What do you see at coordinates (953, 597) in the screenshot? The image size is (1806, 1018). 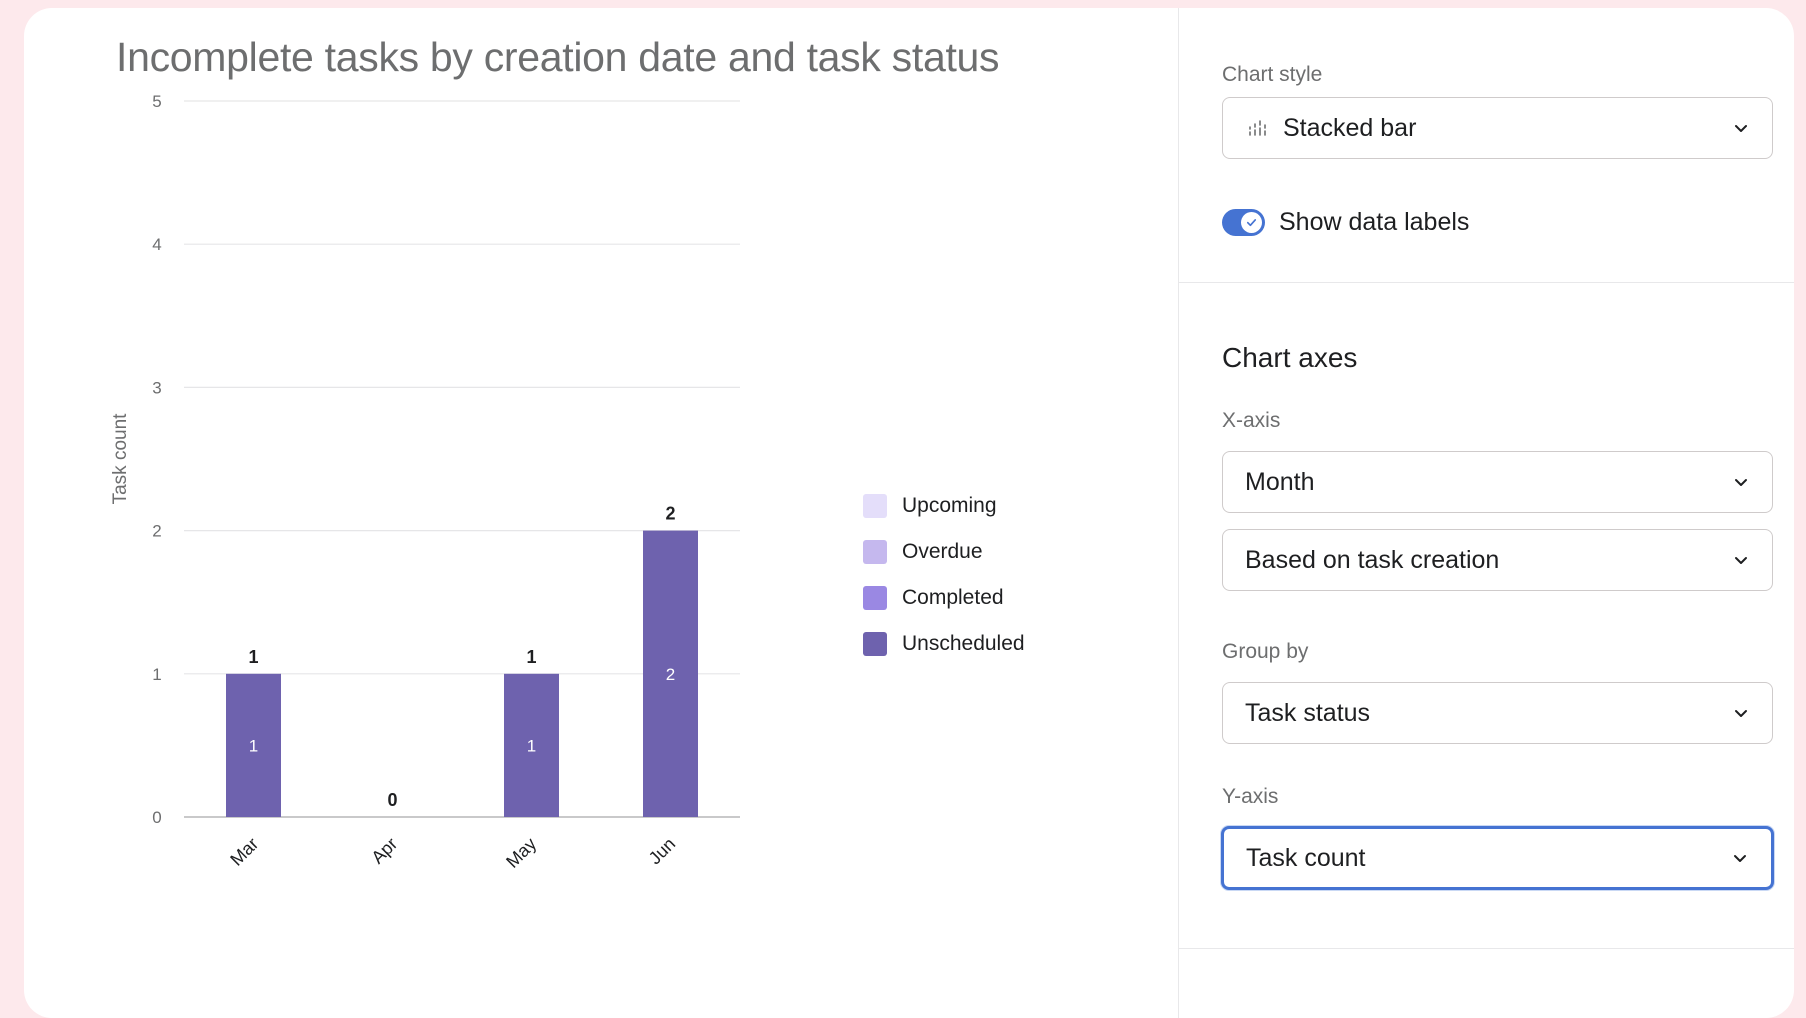 I see `legend-label: Completed` at bounding box center [953, 597].